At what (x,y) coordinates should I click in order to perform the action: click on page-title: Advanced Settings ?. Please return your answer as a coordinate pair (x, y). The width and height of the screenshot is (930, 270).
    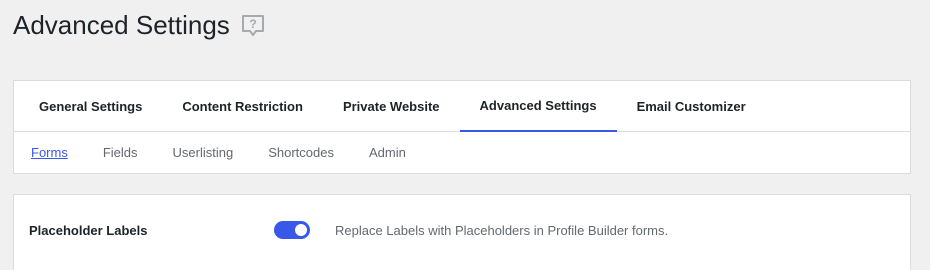
    Looking at the image, I should click on (139, 25).